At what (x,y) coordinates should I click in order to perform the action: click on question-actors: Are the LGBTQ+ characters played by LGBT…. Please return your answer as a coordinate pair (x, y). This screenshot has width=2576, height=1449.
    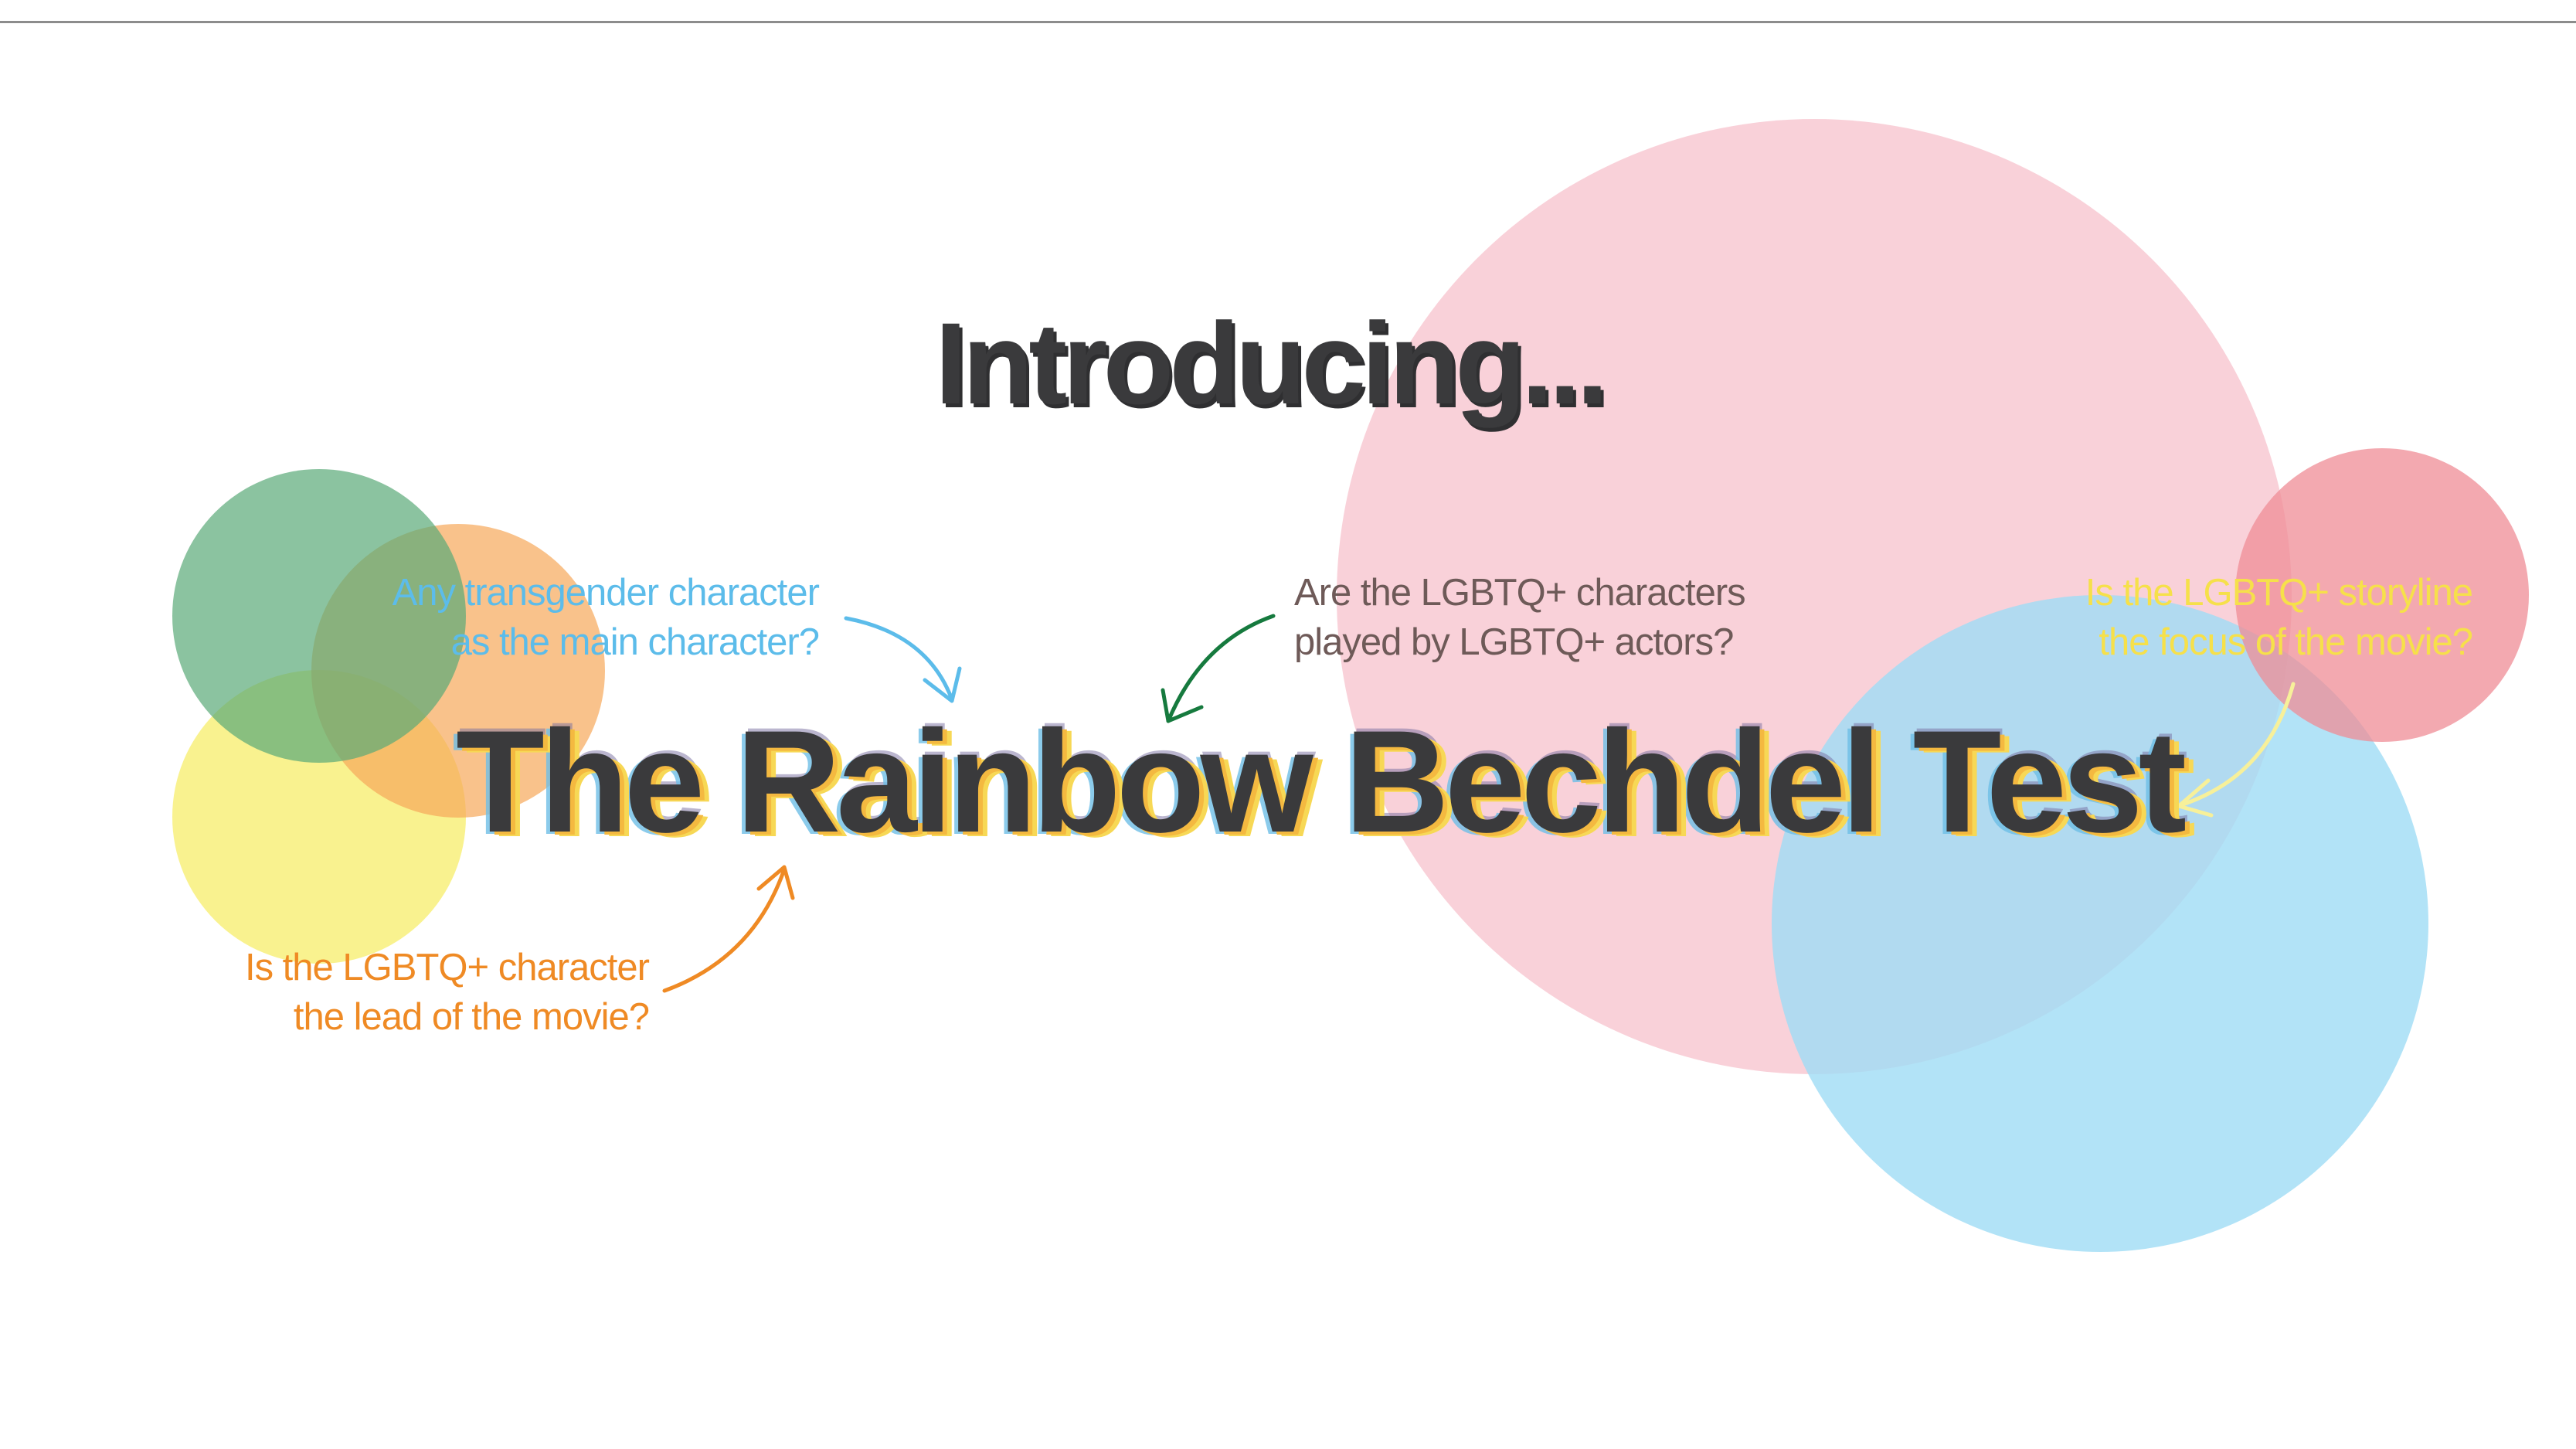
    Looking at the image, I should click on (1557, 617).